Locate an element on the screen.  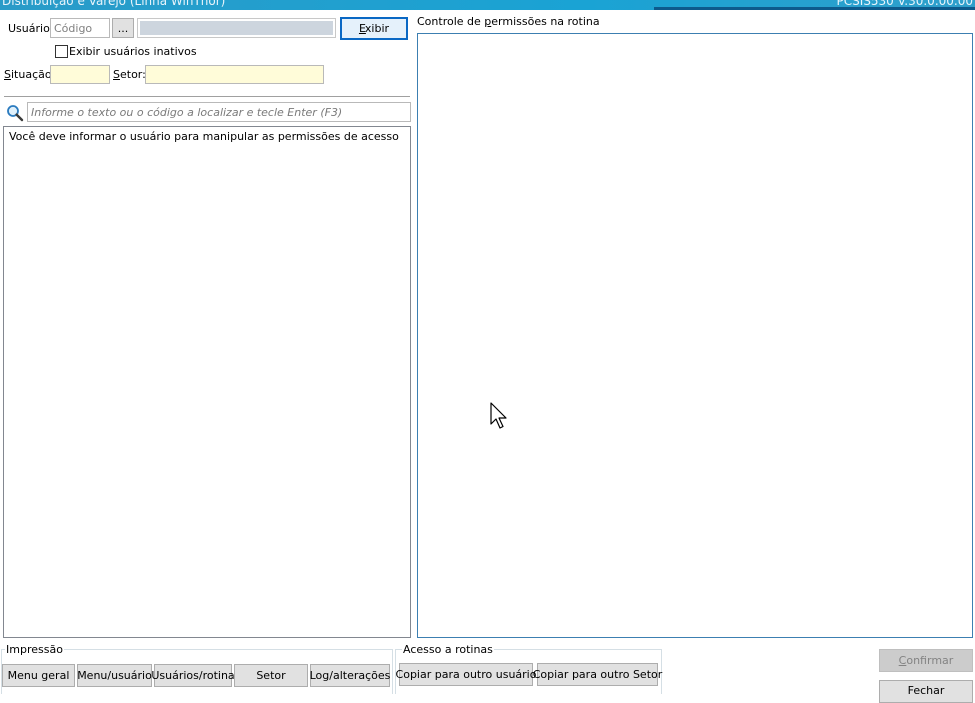
menu-geral-button: Menu geral is located at coordinates (38, 675).